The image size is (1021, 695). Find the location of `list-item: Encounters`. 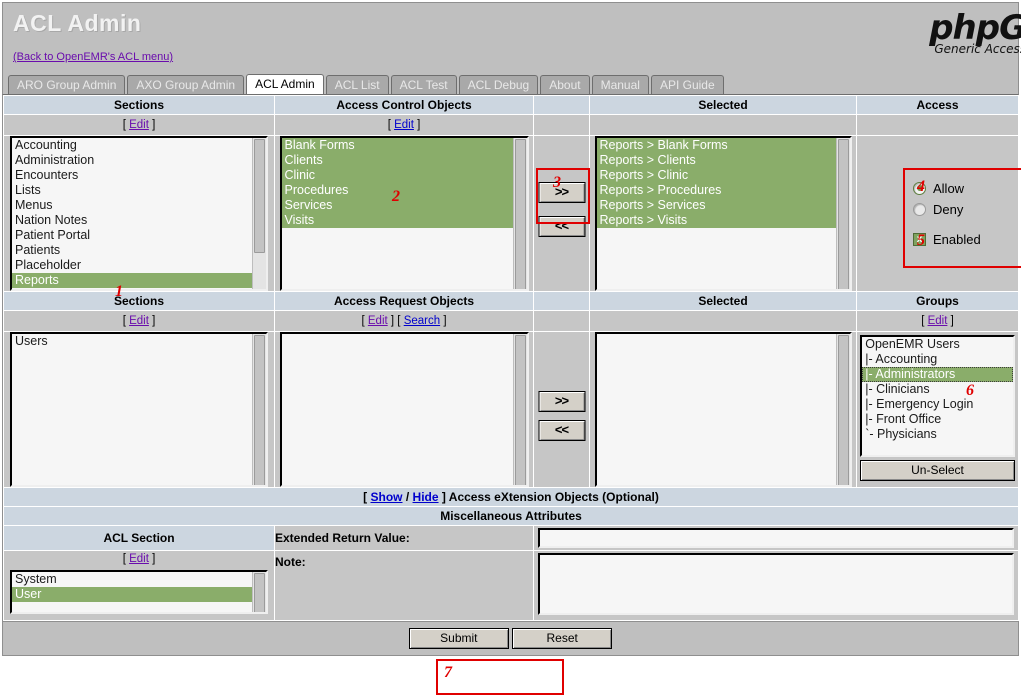

list-item: Encounters is located at coordinates (139, 175).